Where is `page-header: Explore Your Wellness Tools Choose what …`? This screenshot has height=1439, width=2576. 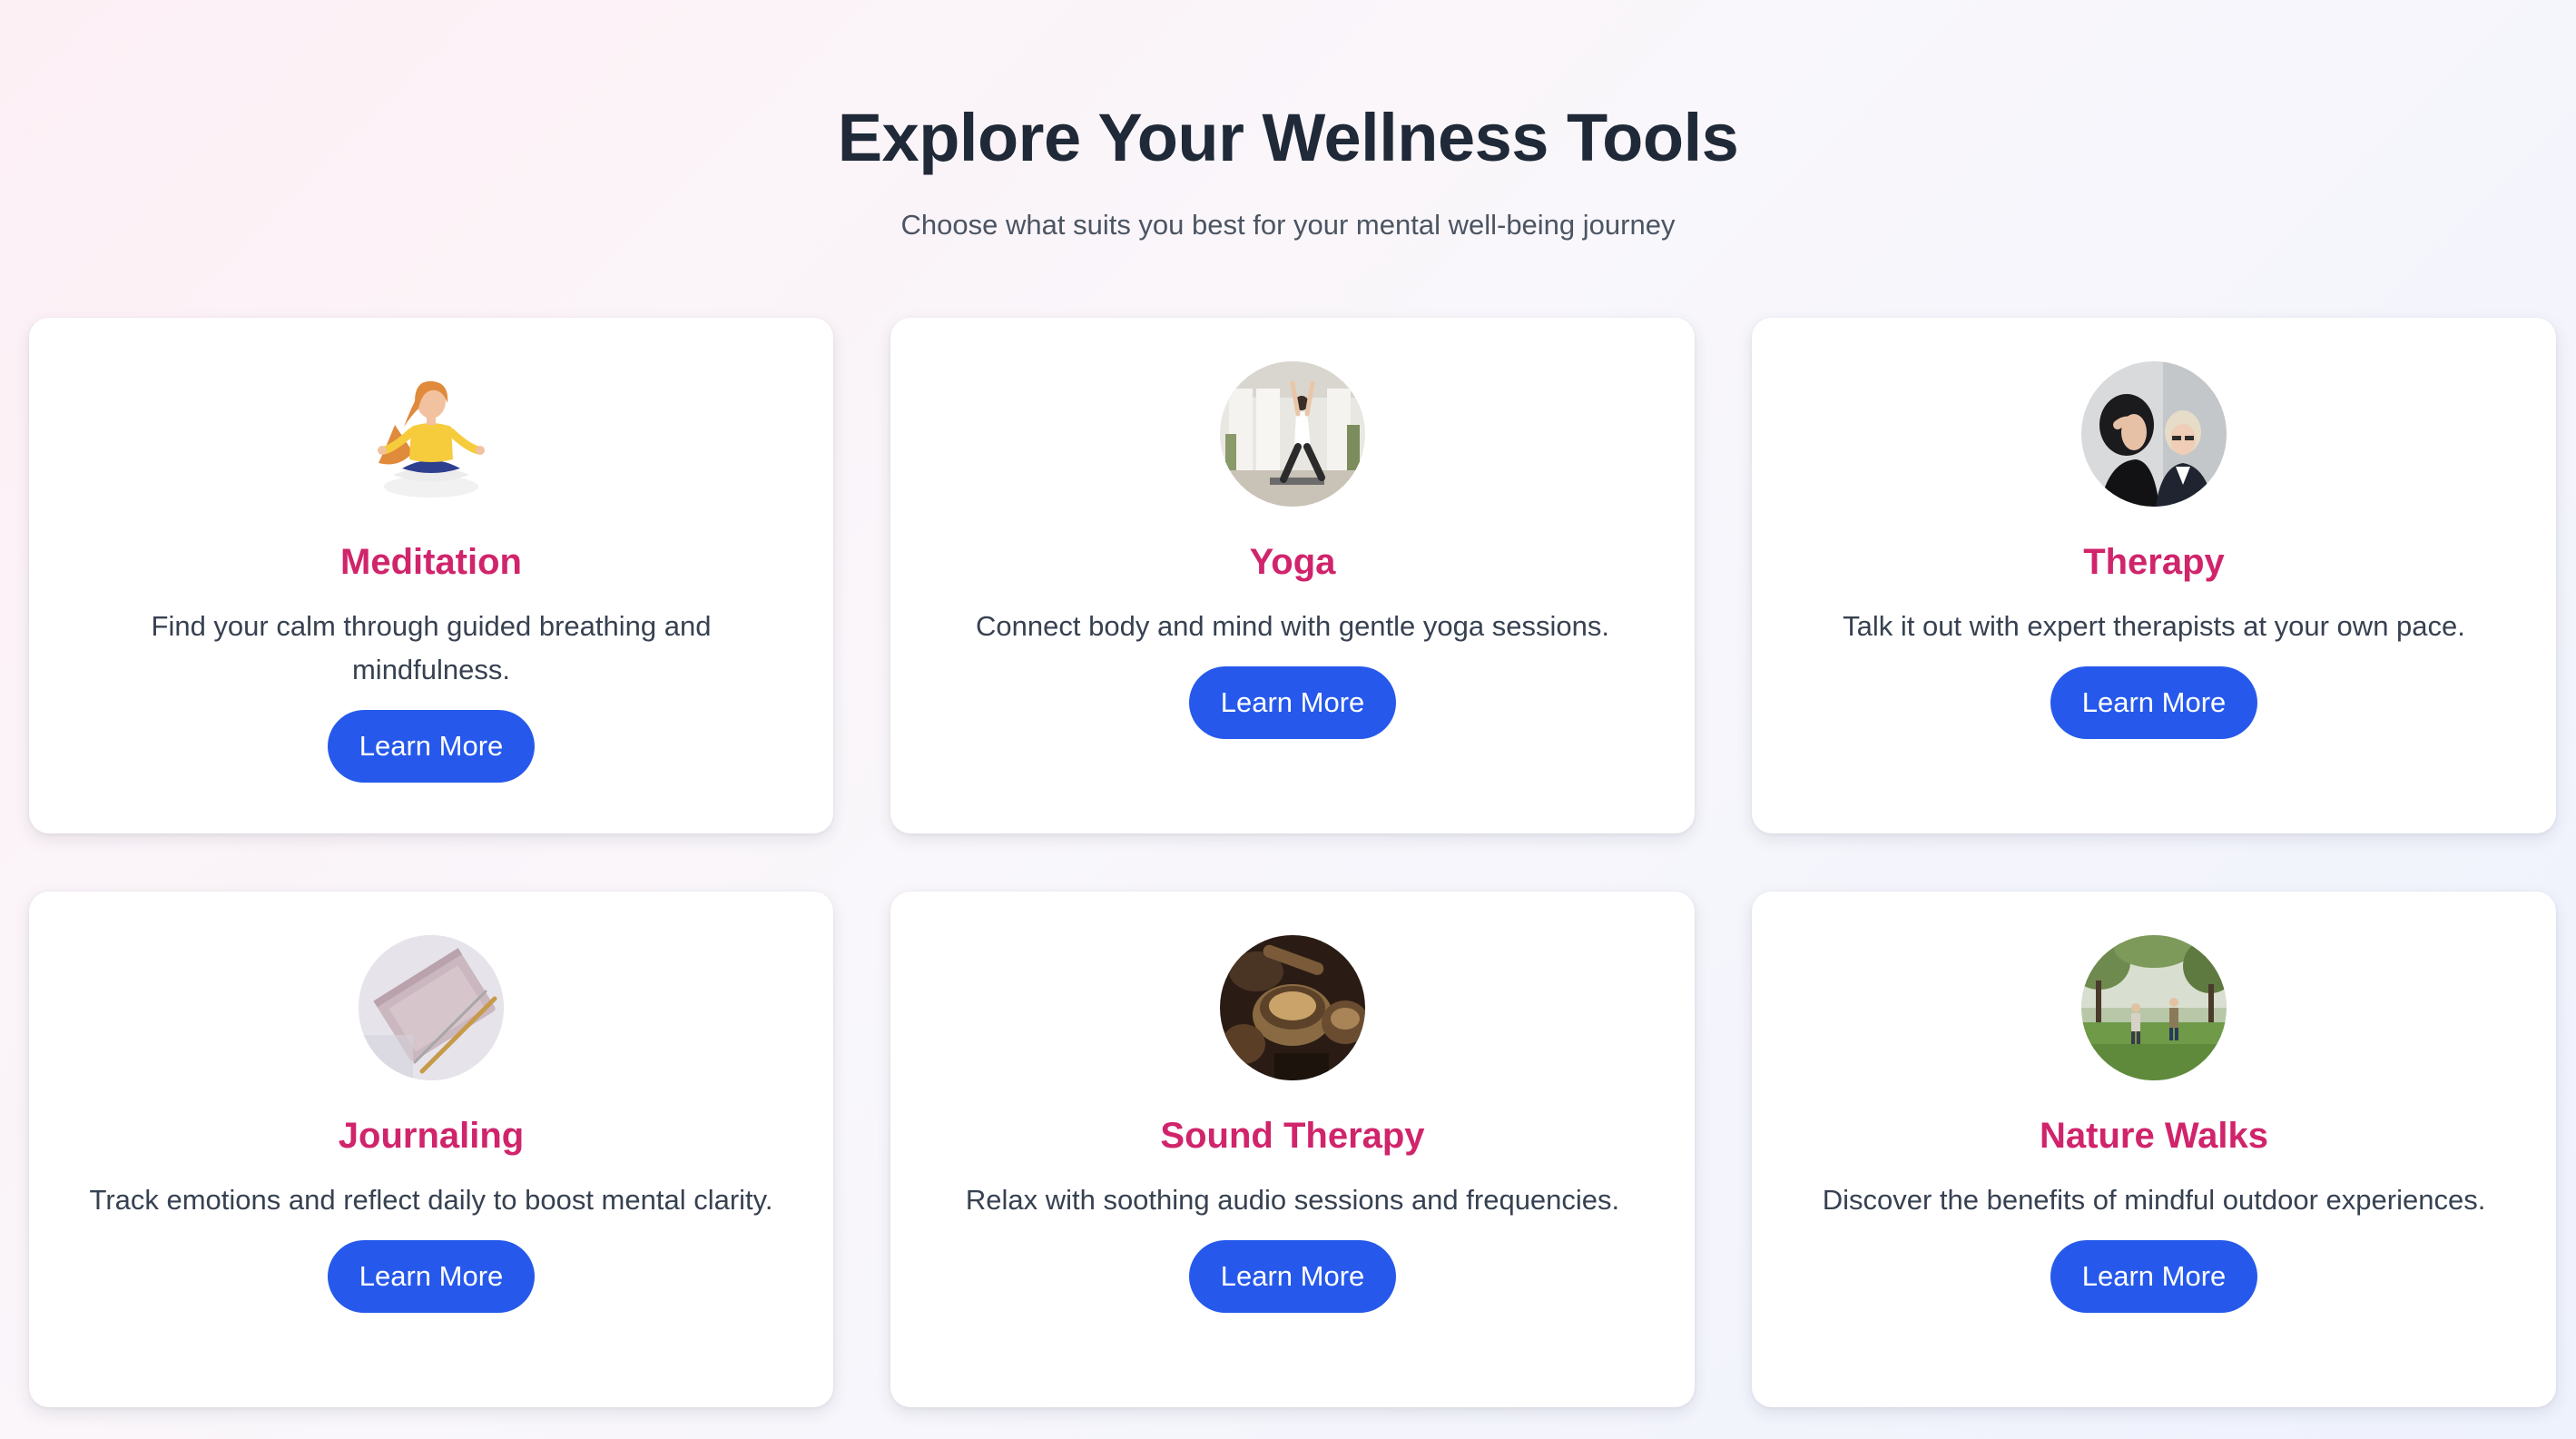
page-header: Explore Your Wellness Tools Choose what … is located at coordinates (1288, 169).